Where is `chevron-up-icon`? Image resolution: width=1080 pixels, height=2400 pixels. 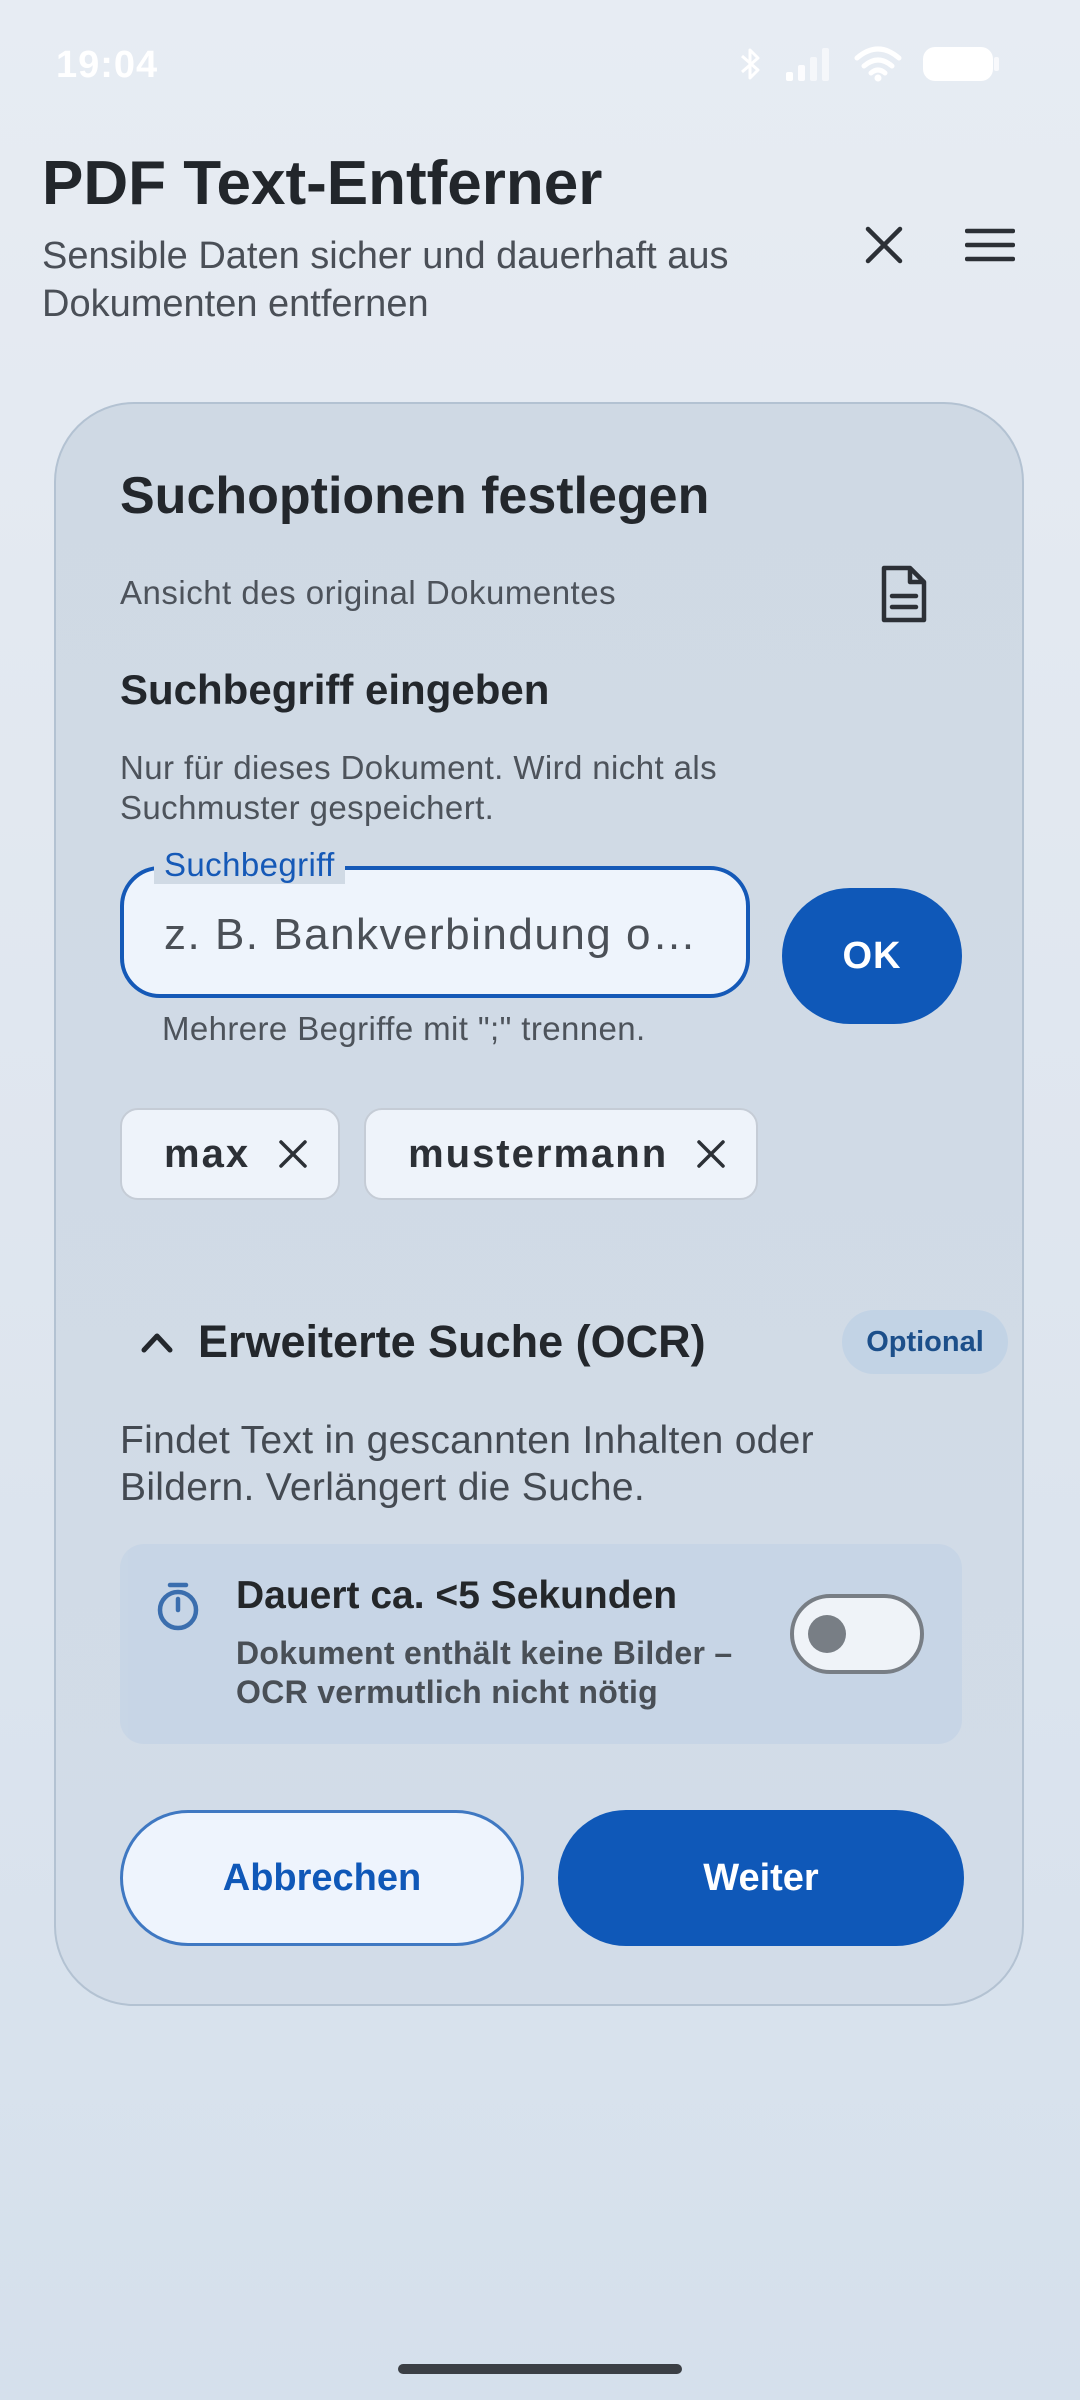 chevron-up-icon is located at coordinates (157, 1343).